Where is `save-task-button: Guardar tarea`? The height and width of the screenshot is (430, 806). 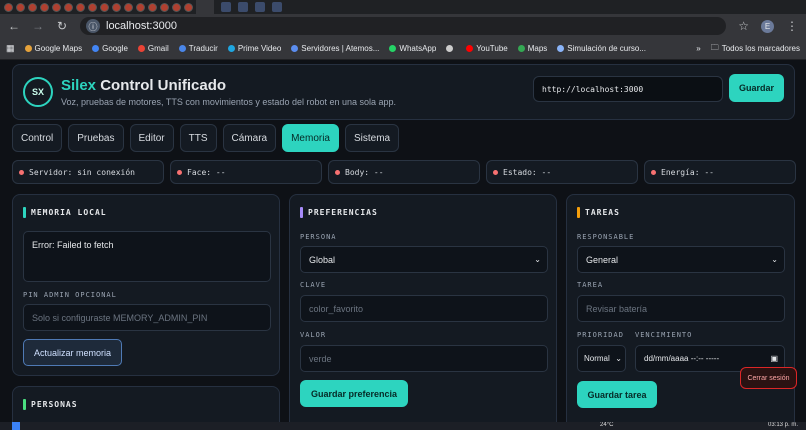
save-task-button: Guardar tarea is located at coordinates (617, 394).